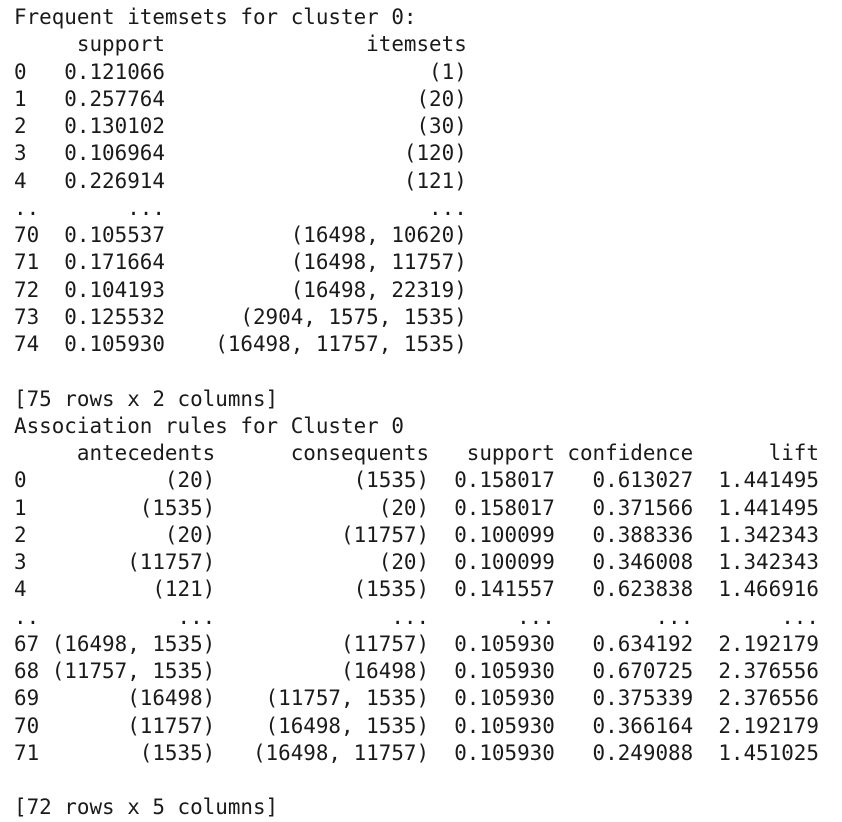 The height and width of the screenshot is (822, 842). What do you see at coordinates (215, 17) in the screenshot?
I see `section-title: Frequent itemsets for cluster 0:` at bounding box center [215, 17].